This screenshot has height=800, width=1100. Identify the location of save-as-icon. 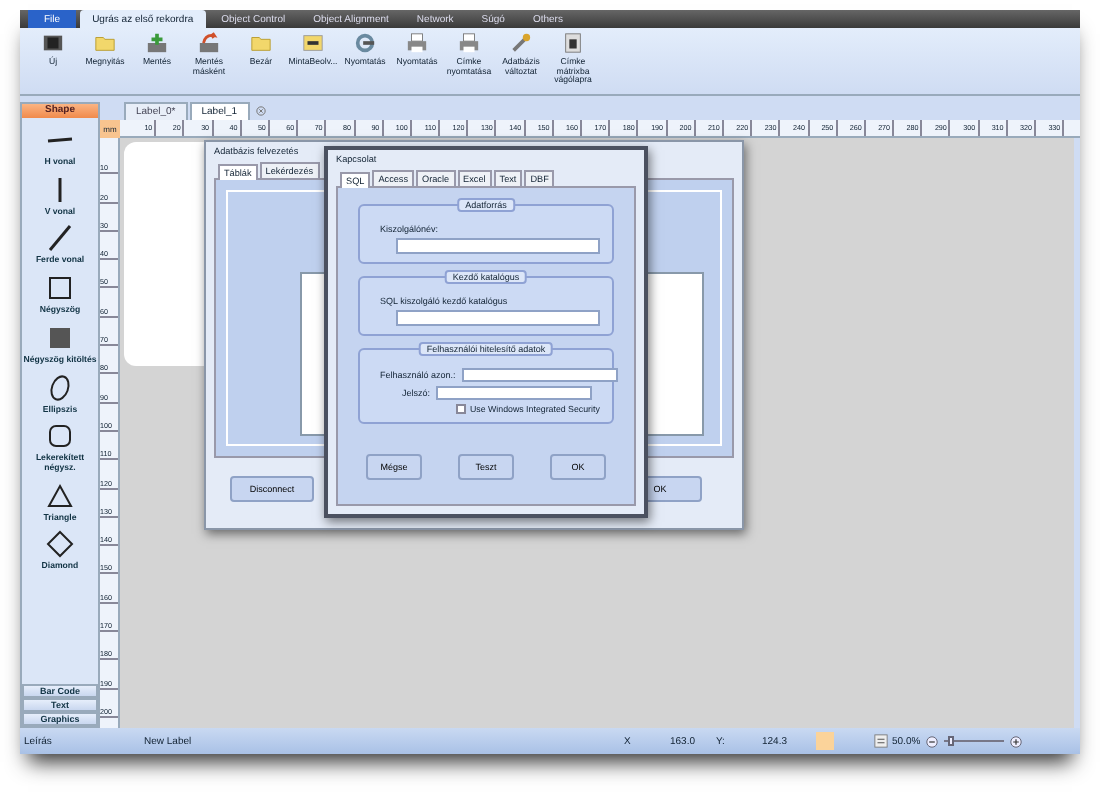
(209, 43).